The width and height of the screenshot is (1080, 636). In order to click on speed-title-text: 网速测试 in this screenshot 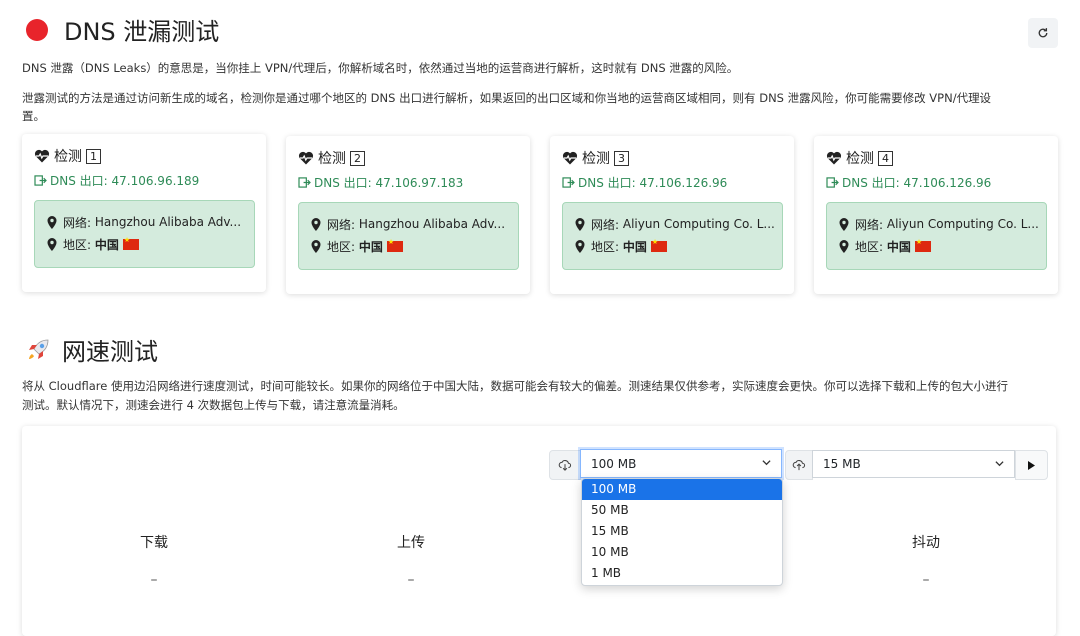, I will do `click(110, 352)`.